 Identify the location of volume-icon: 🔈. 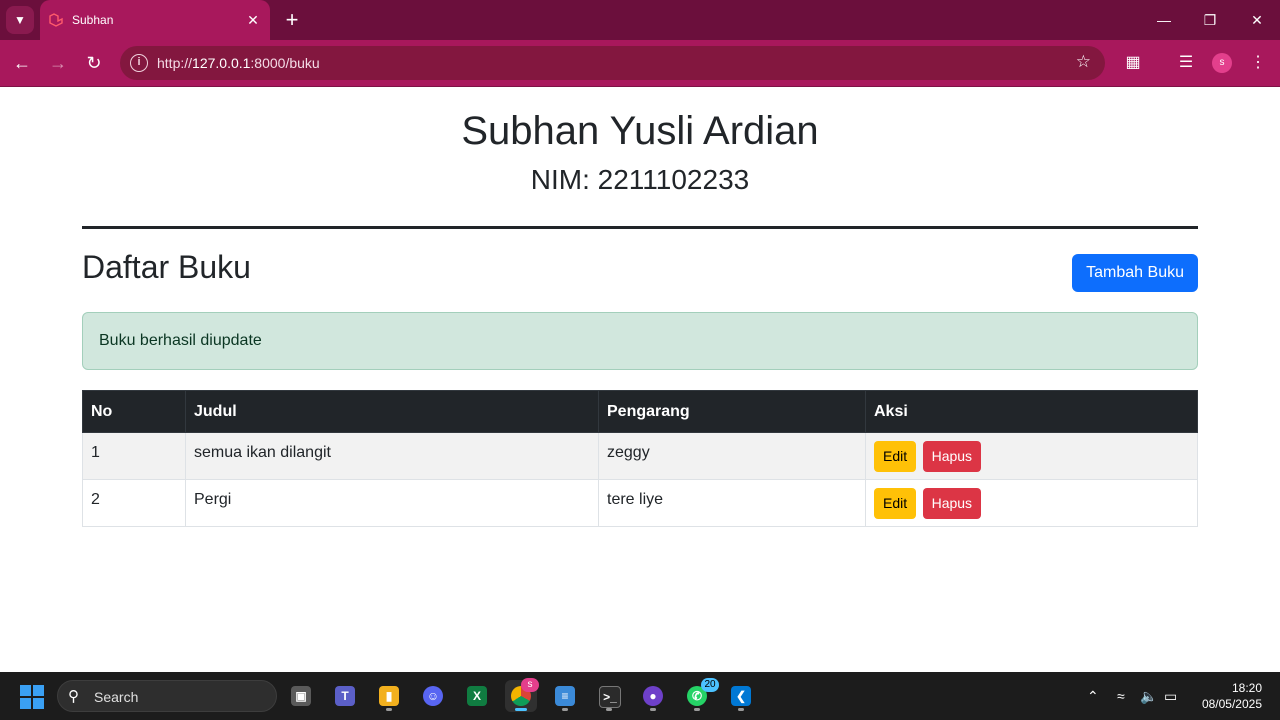
(1148, 696).